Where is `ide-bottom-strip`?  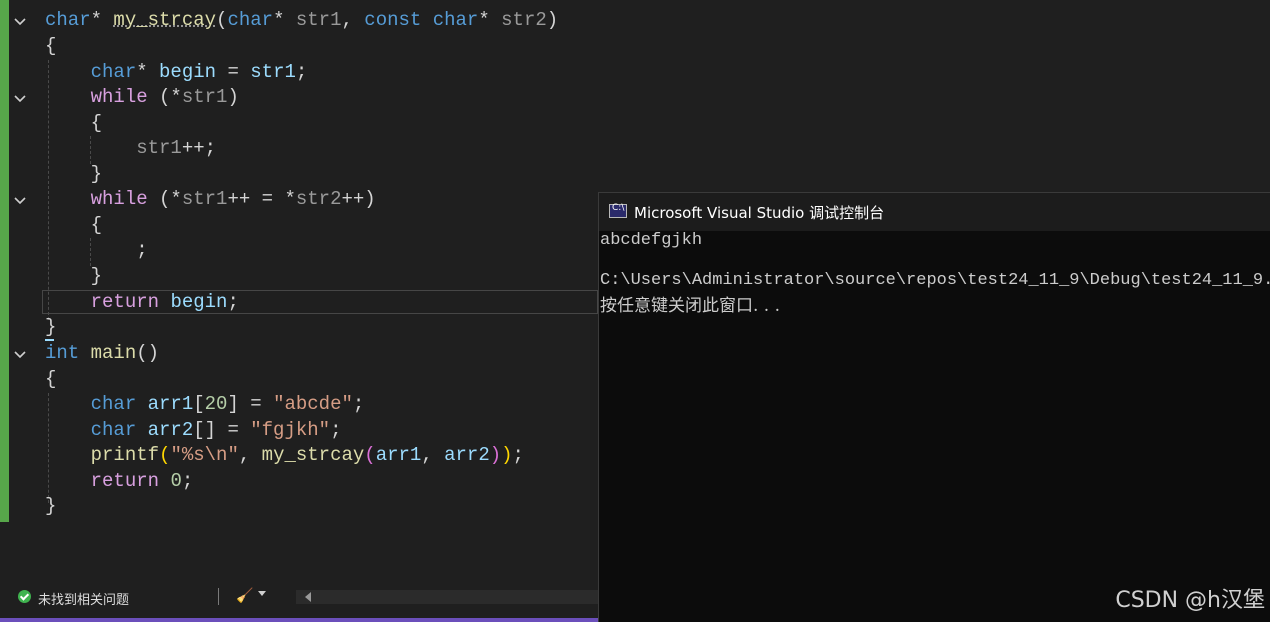 ide-bottom-strip is located at coordinates (299, 620).